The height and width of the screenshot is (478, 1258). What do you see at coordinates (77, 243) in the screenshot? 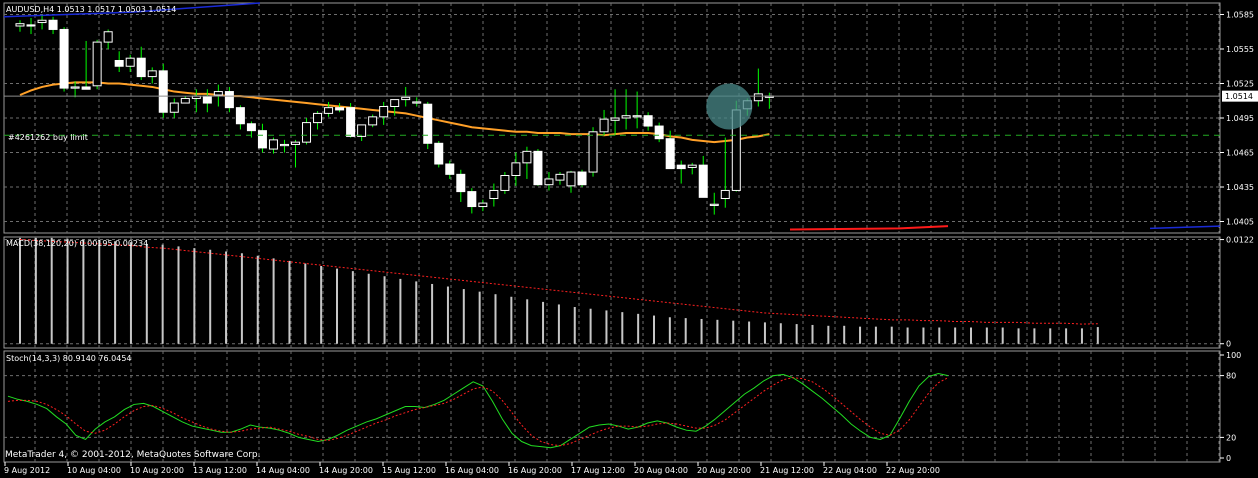
I see `macd-header: MACD(38,120,20) 0.00195 0.00234` at bounding box center [77, 243].